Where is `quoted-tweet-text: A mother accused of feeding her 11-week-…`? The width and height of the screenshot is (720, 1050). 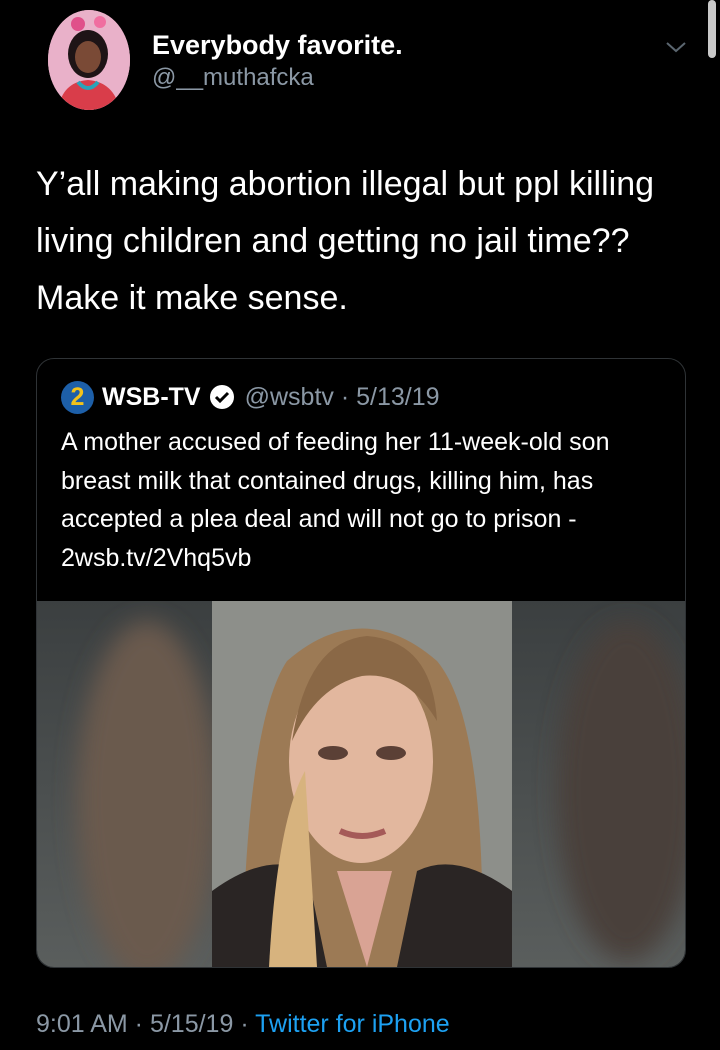 quoted-tweet-text: A mother accused of feeding her 11-week-… is located at coordinates (335, 500).